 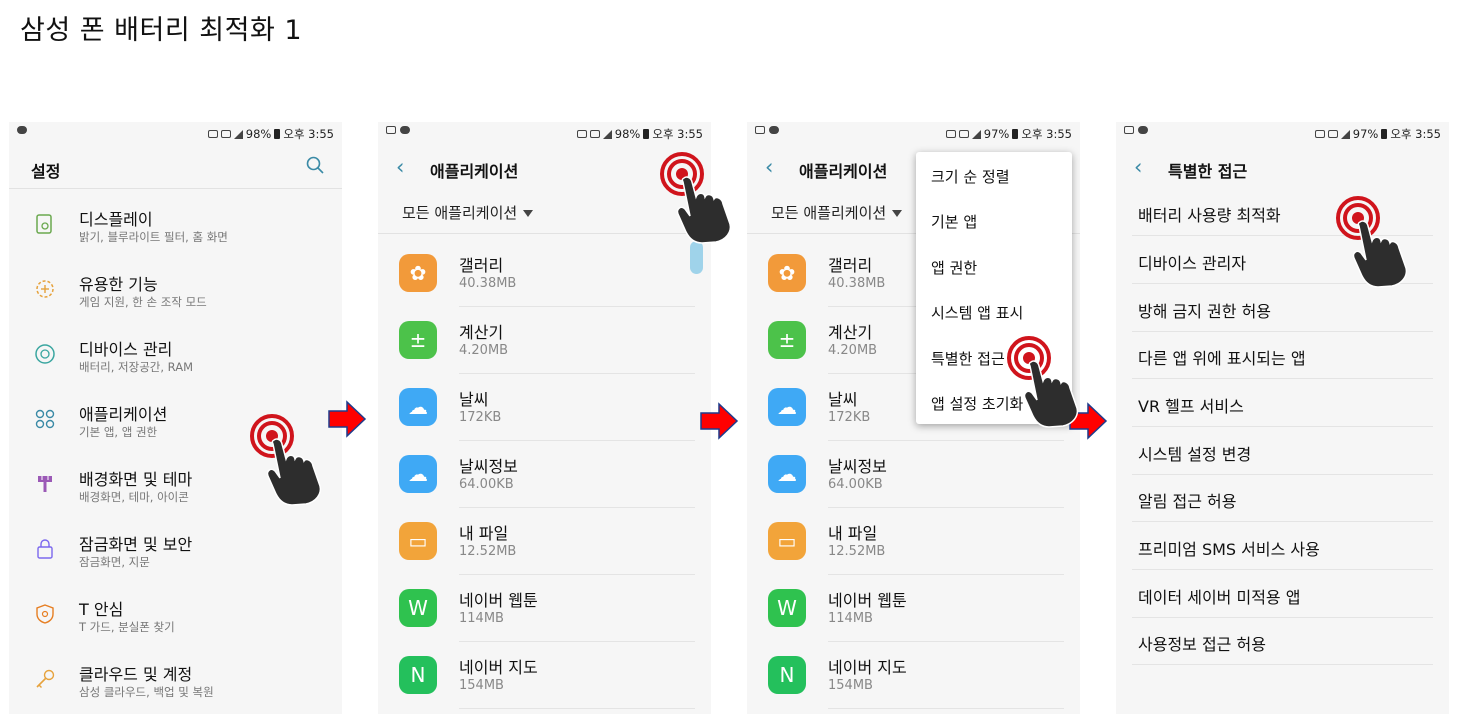 What do you see at coordinates (175, 614) in the screenshot?
I see `settings-item-t-guard: T 안심 T 가드, 분실폰 찾기` at bounding box center [175, 614].